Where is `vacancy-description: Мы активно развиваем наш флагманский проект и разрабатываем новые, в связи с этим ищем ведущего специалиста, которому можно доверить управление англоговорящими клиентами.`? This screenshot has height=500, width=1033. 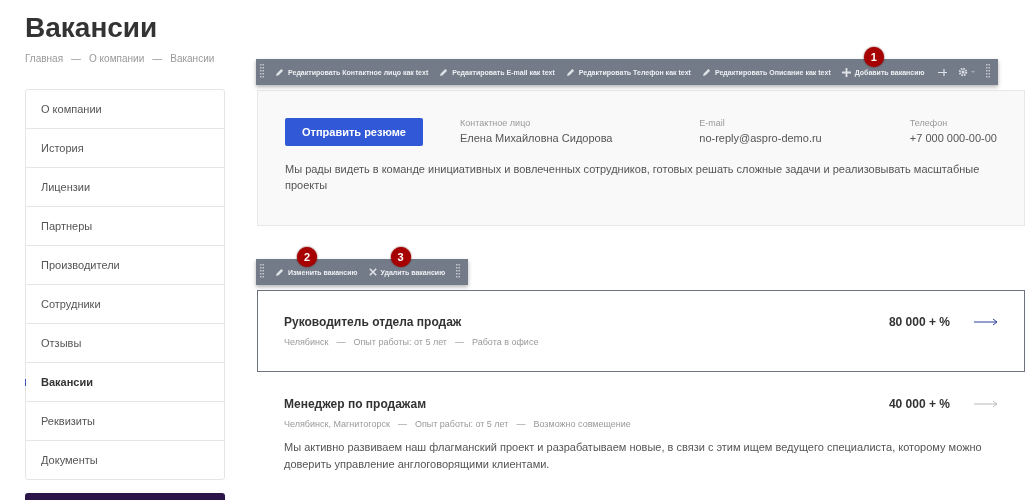 vacancy-description: Мы активно развиваем наш флагманский проект и разрабатываем новые, в связи с этим ищем ведущего специалиста, которому можно доверить управление англоговорящими клиентами. is located at coordinates (633, 456).